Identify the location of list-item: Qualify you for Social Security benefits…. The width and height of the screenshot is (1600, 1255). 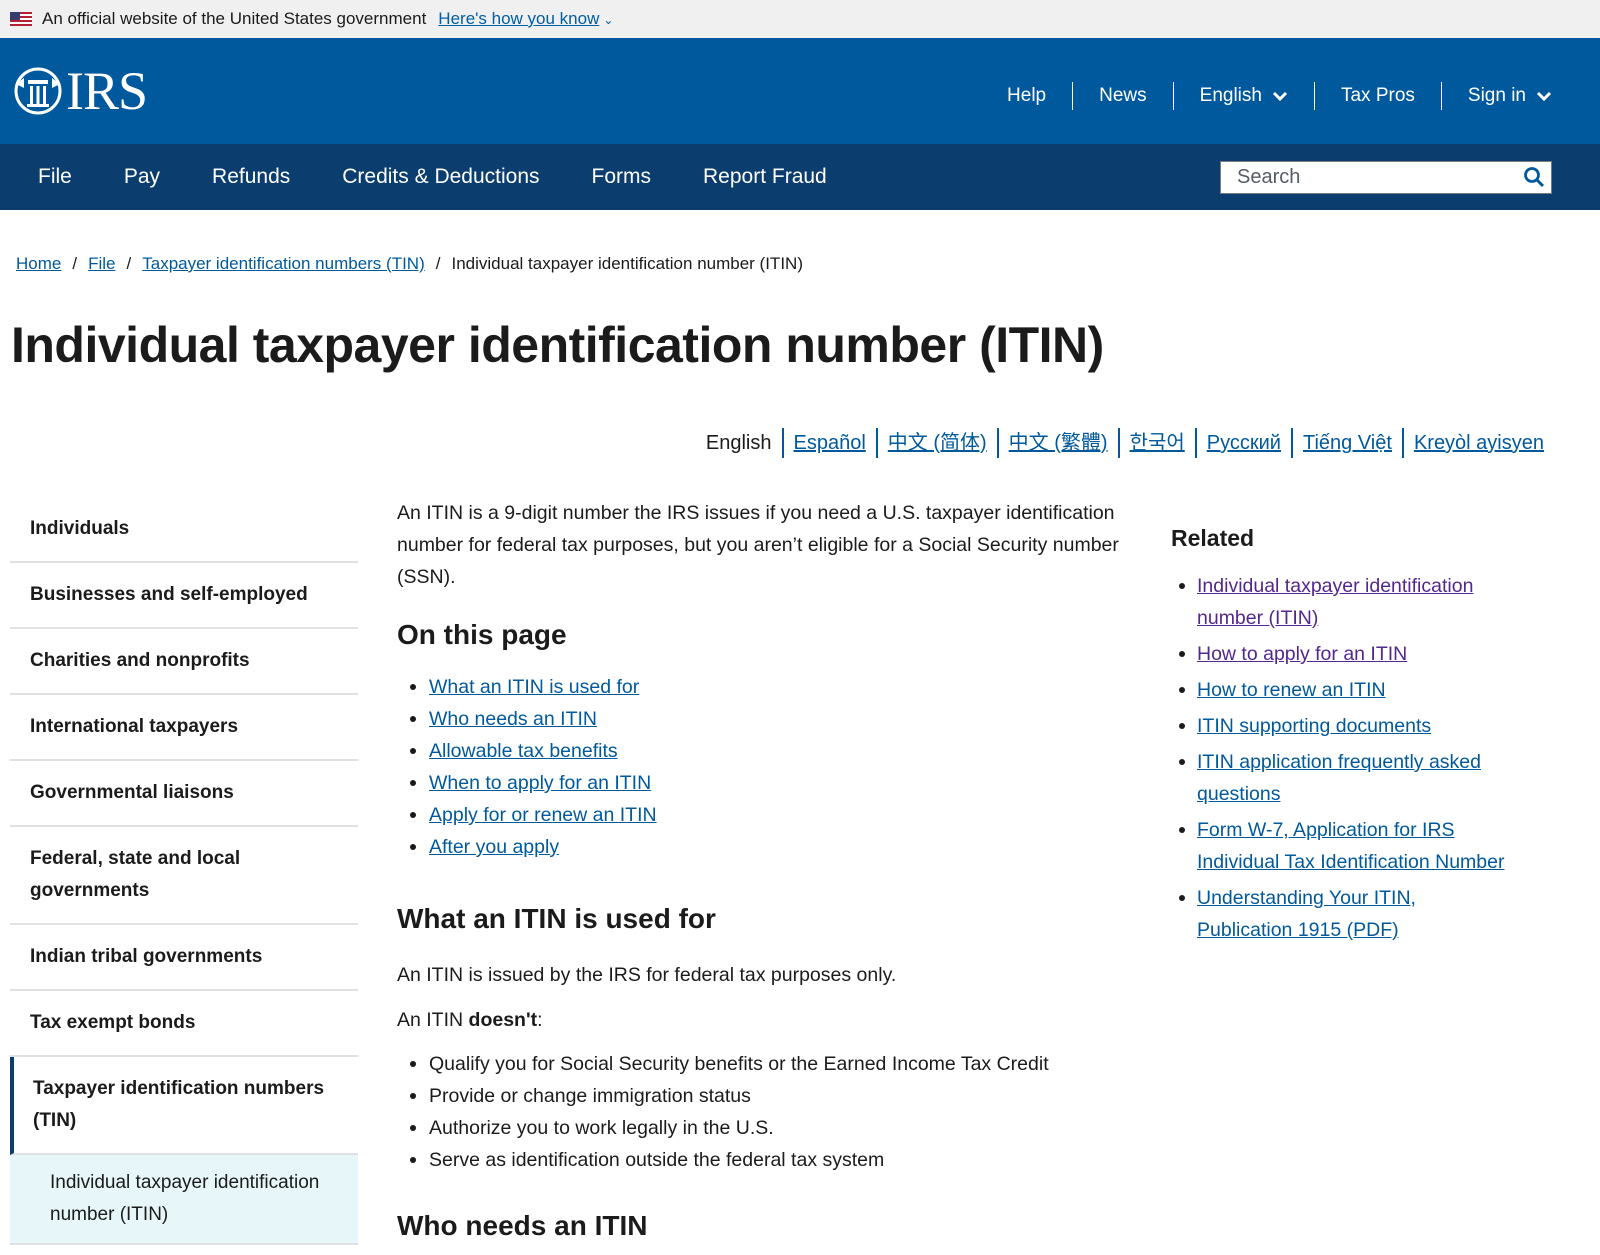
(759, 1064).